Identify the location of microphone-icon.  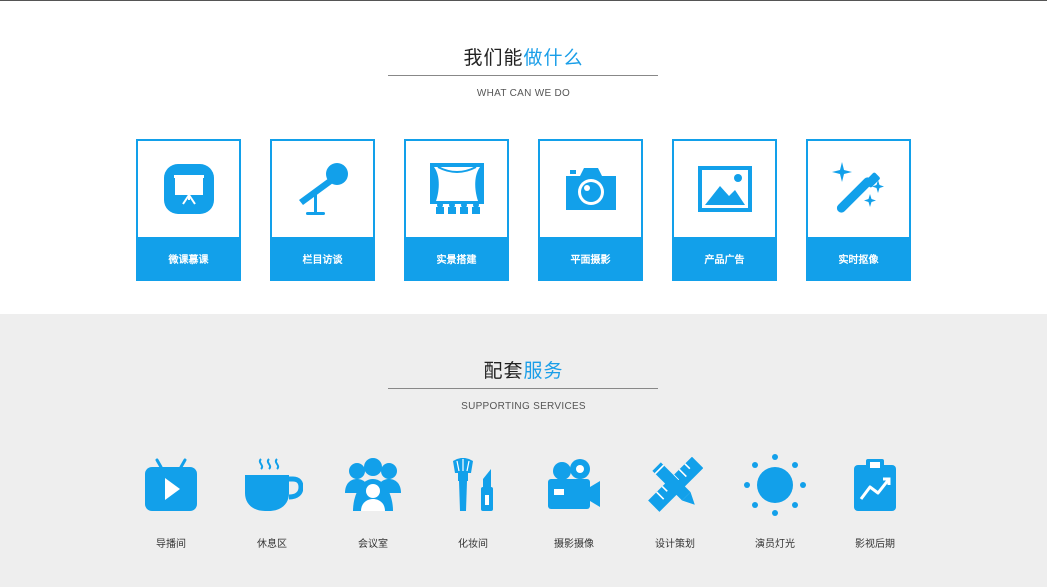
(323, 189).